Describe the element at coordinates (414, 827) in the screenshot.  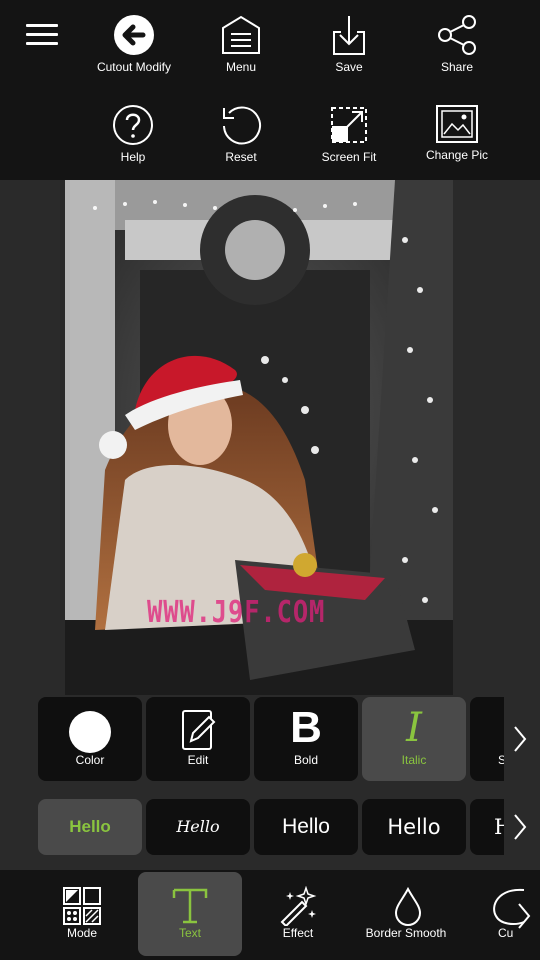
I see `font-option-4: Hello` at that location.